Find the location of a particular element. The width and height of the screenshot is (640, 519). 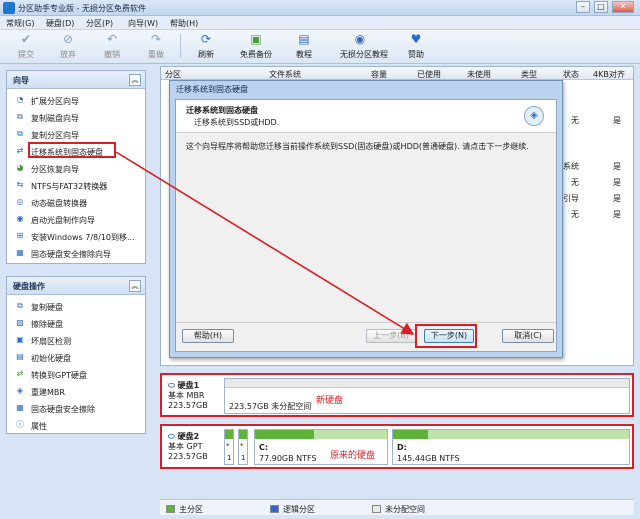

backup-icon: ▣ is located at coordinates (256, 39).